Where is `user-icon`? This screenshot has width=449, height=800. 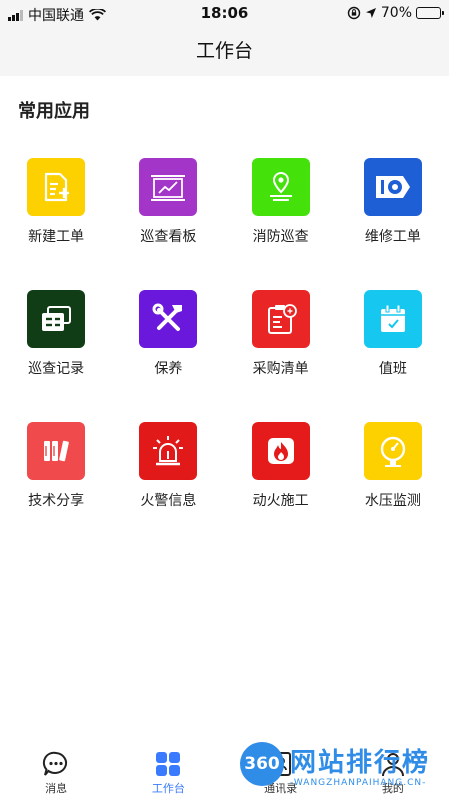
user-icon is located at coordinates (393, 764).